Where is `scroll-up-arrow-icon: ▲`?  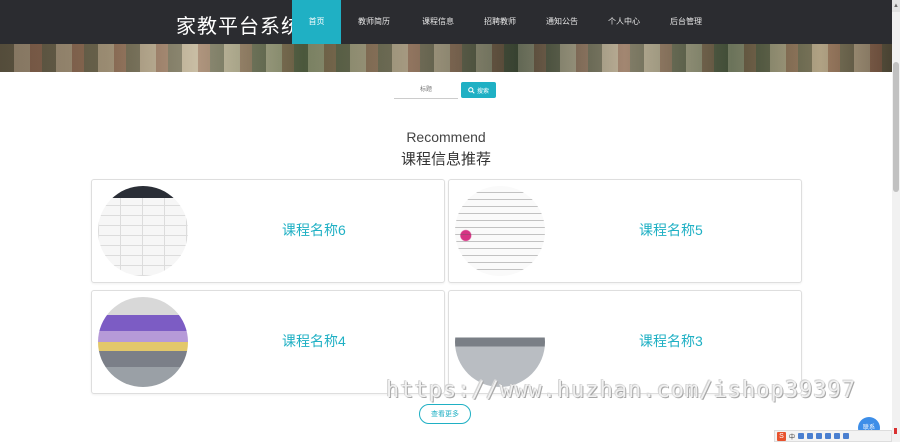
scroll-up-arrow-icon: ▲ is located at coordinates (896, 6).